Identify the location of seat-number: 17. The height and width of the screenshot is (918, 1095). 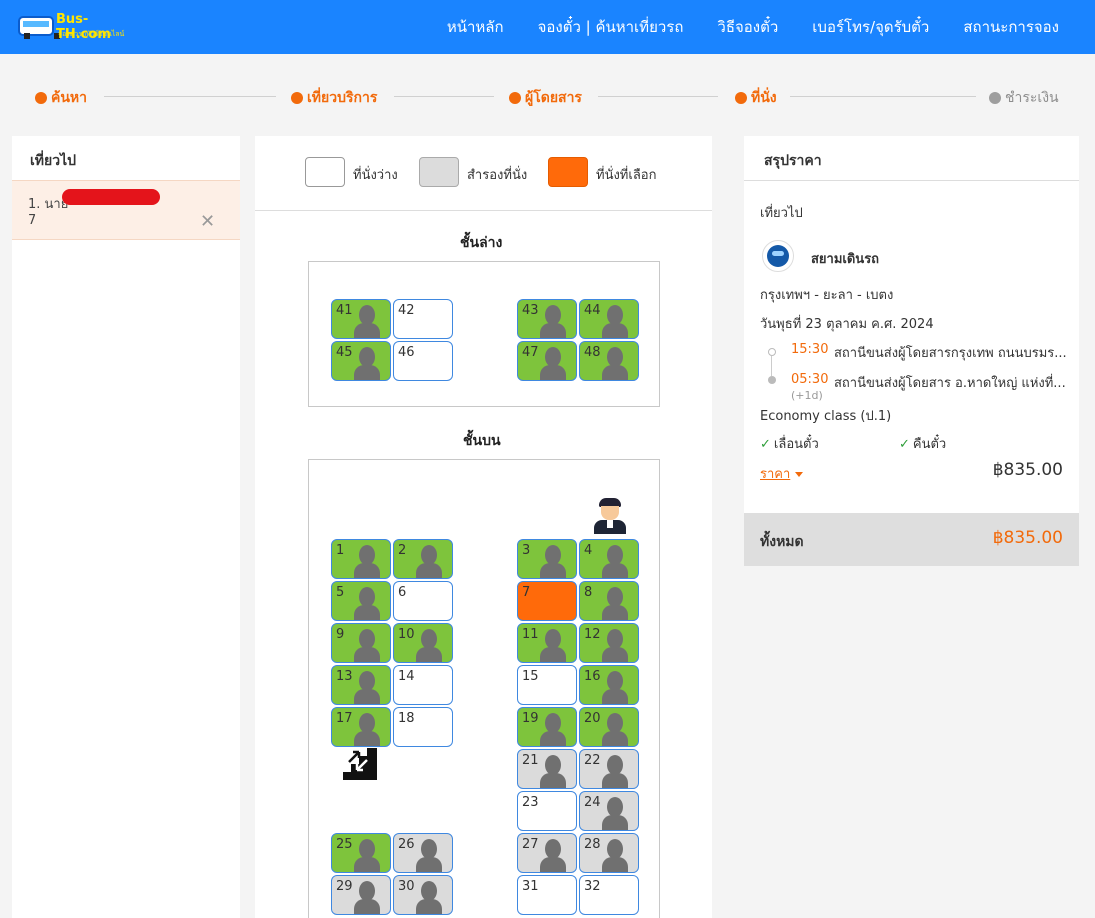
(344, 718).